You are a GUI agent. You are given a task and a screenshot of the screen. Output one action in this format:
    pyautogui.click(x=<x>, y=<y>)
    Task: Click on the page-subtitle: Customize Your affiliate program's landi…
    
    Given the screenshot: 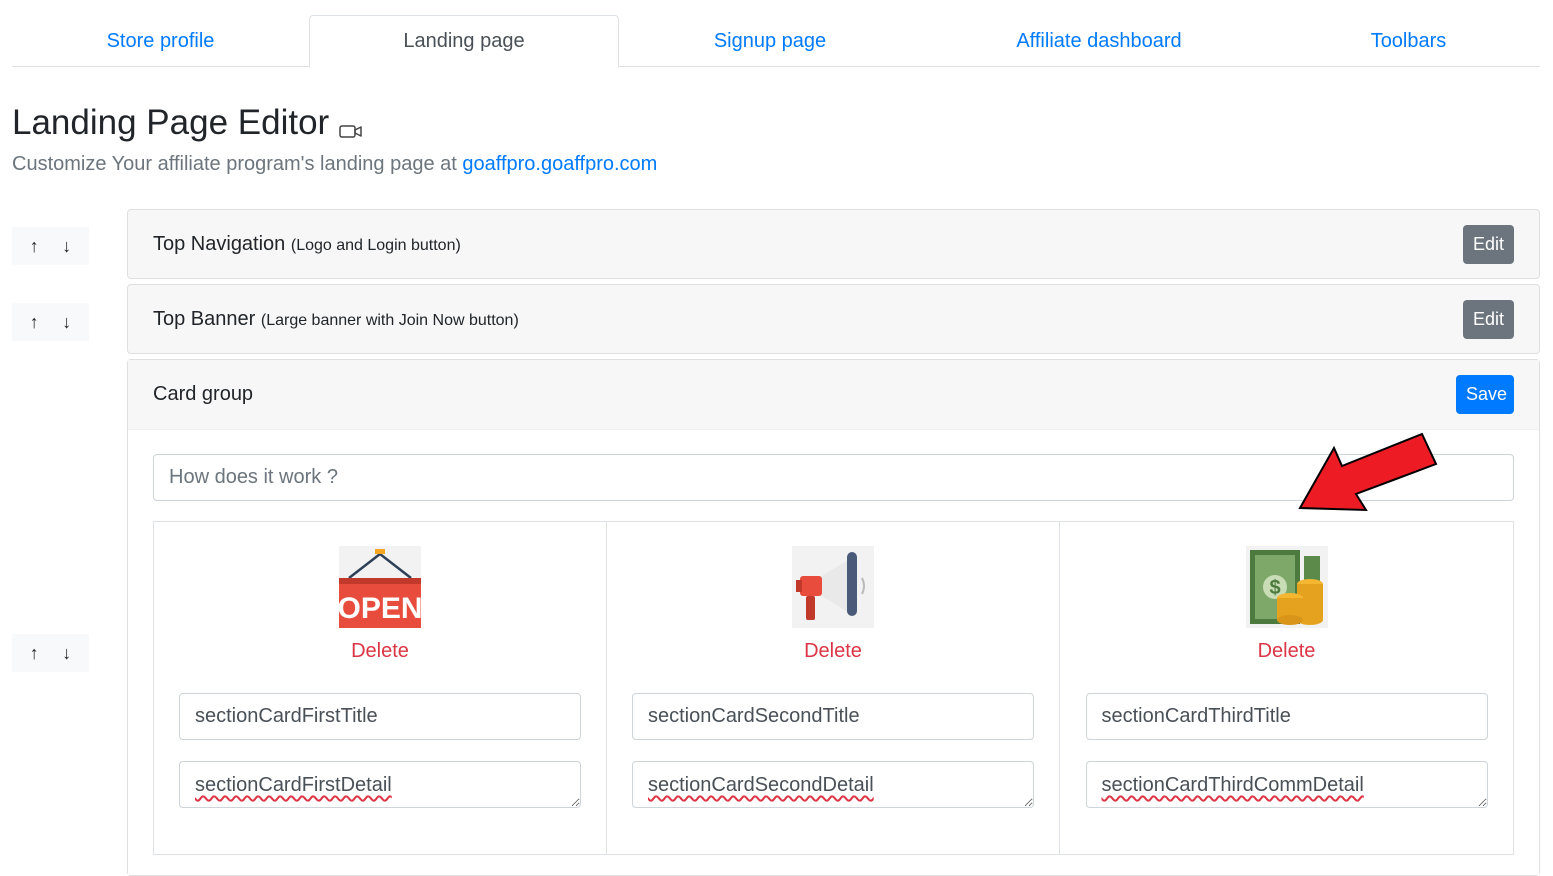 What is the action you would take?
    pyautogui.click(x=334, y=164)
    